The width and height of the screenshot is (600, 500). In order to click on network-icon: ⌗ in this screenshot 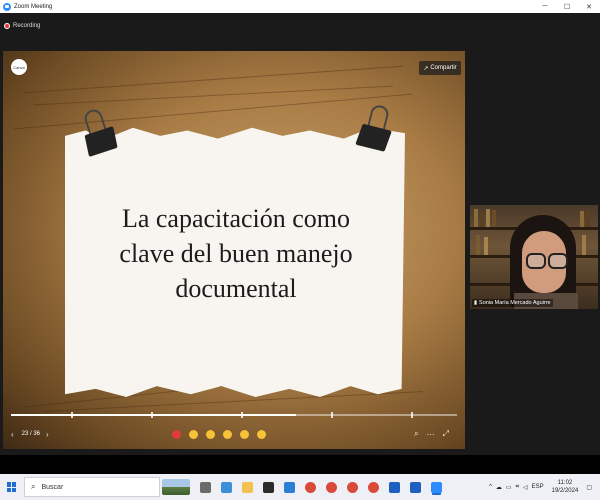, I will do `click(517, 487)`.